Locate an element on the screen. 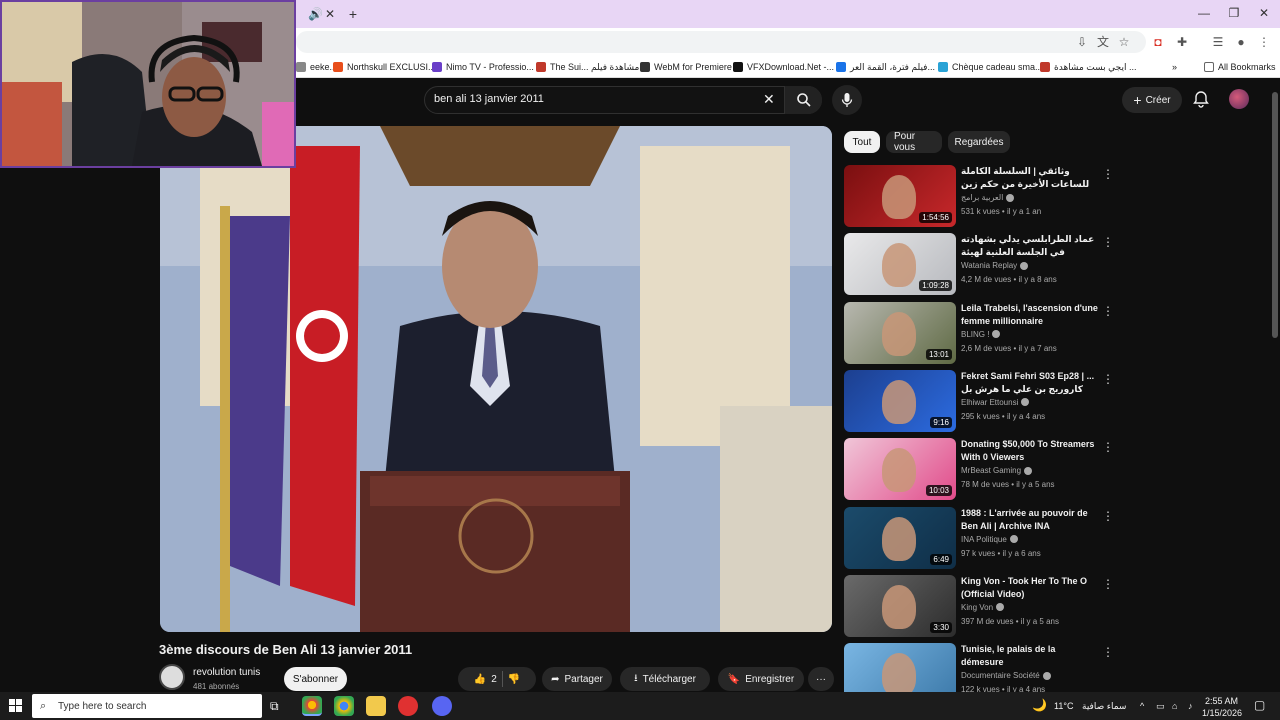 The image size is (1280, 720). install-icon: ⇩ is located at coordinates (1082, 42).